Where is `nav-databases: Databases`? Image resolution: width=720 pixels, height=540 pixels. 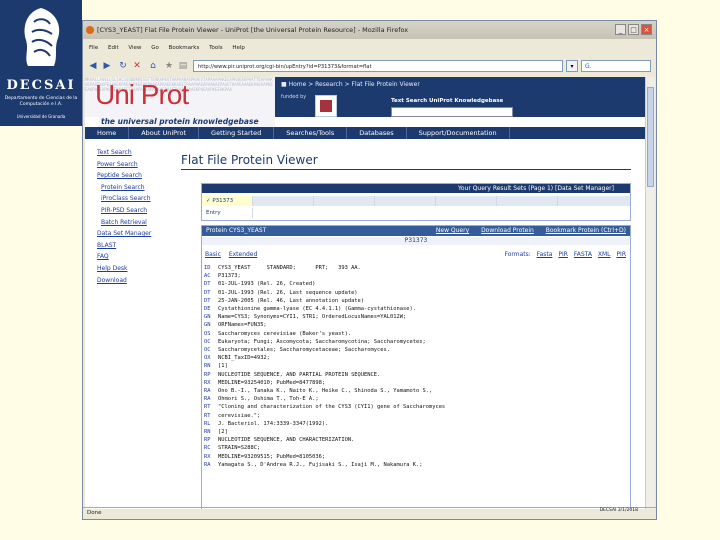 nav-databases: Databases is located at coordinates (377, 133).